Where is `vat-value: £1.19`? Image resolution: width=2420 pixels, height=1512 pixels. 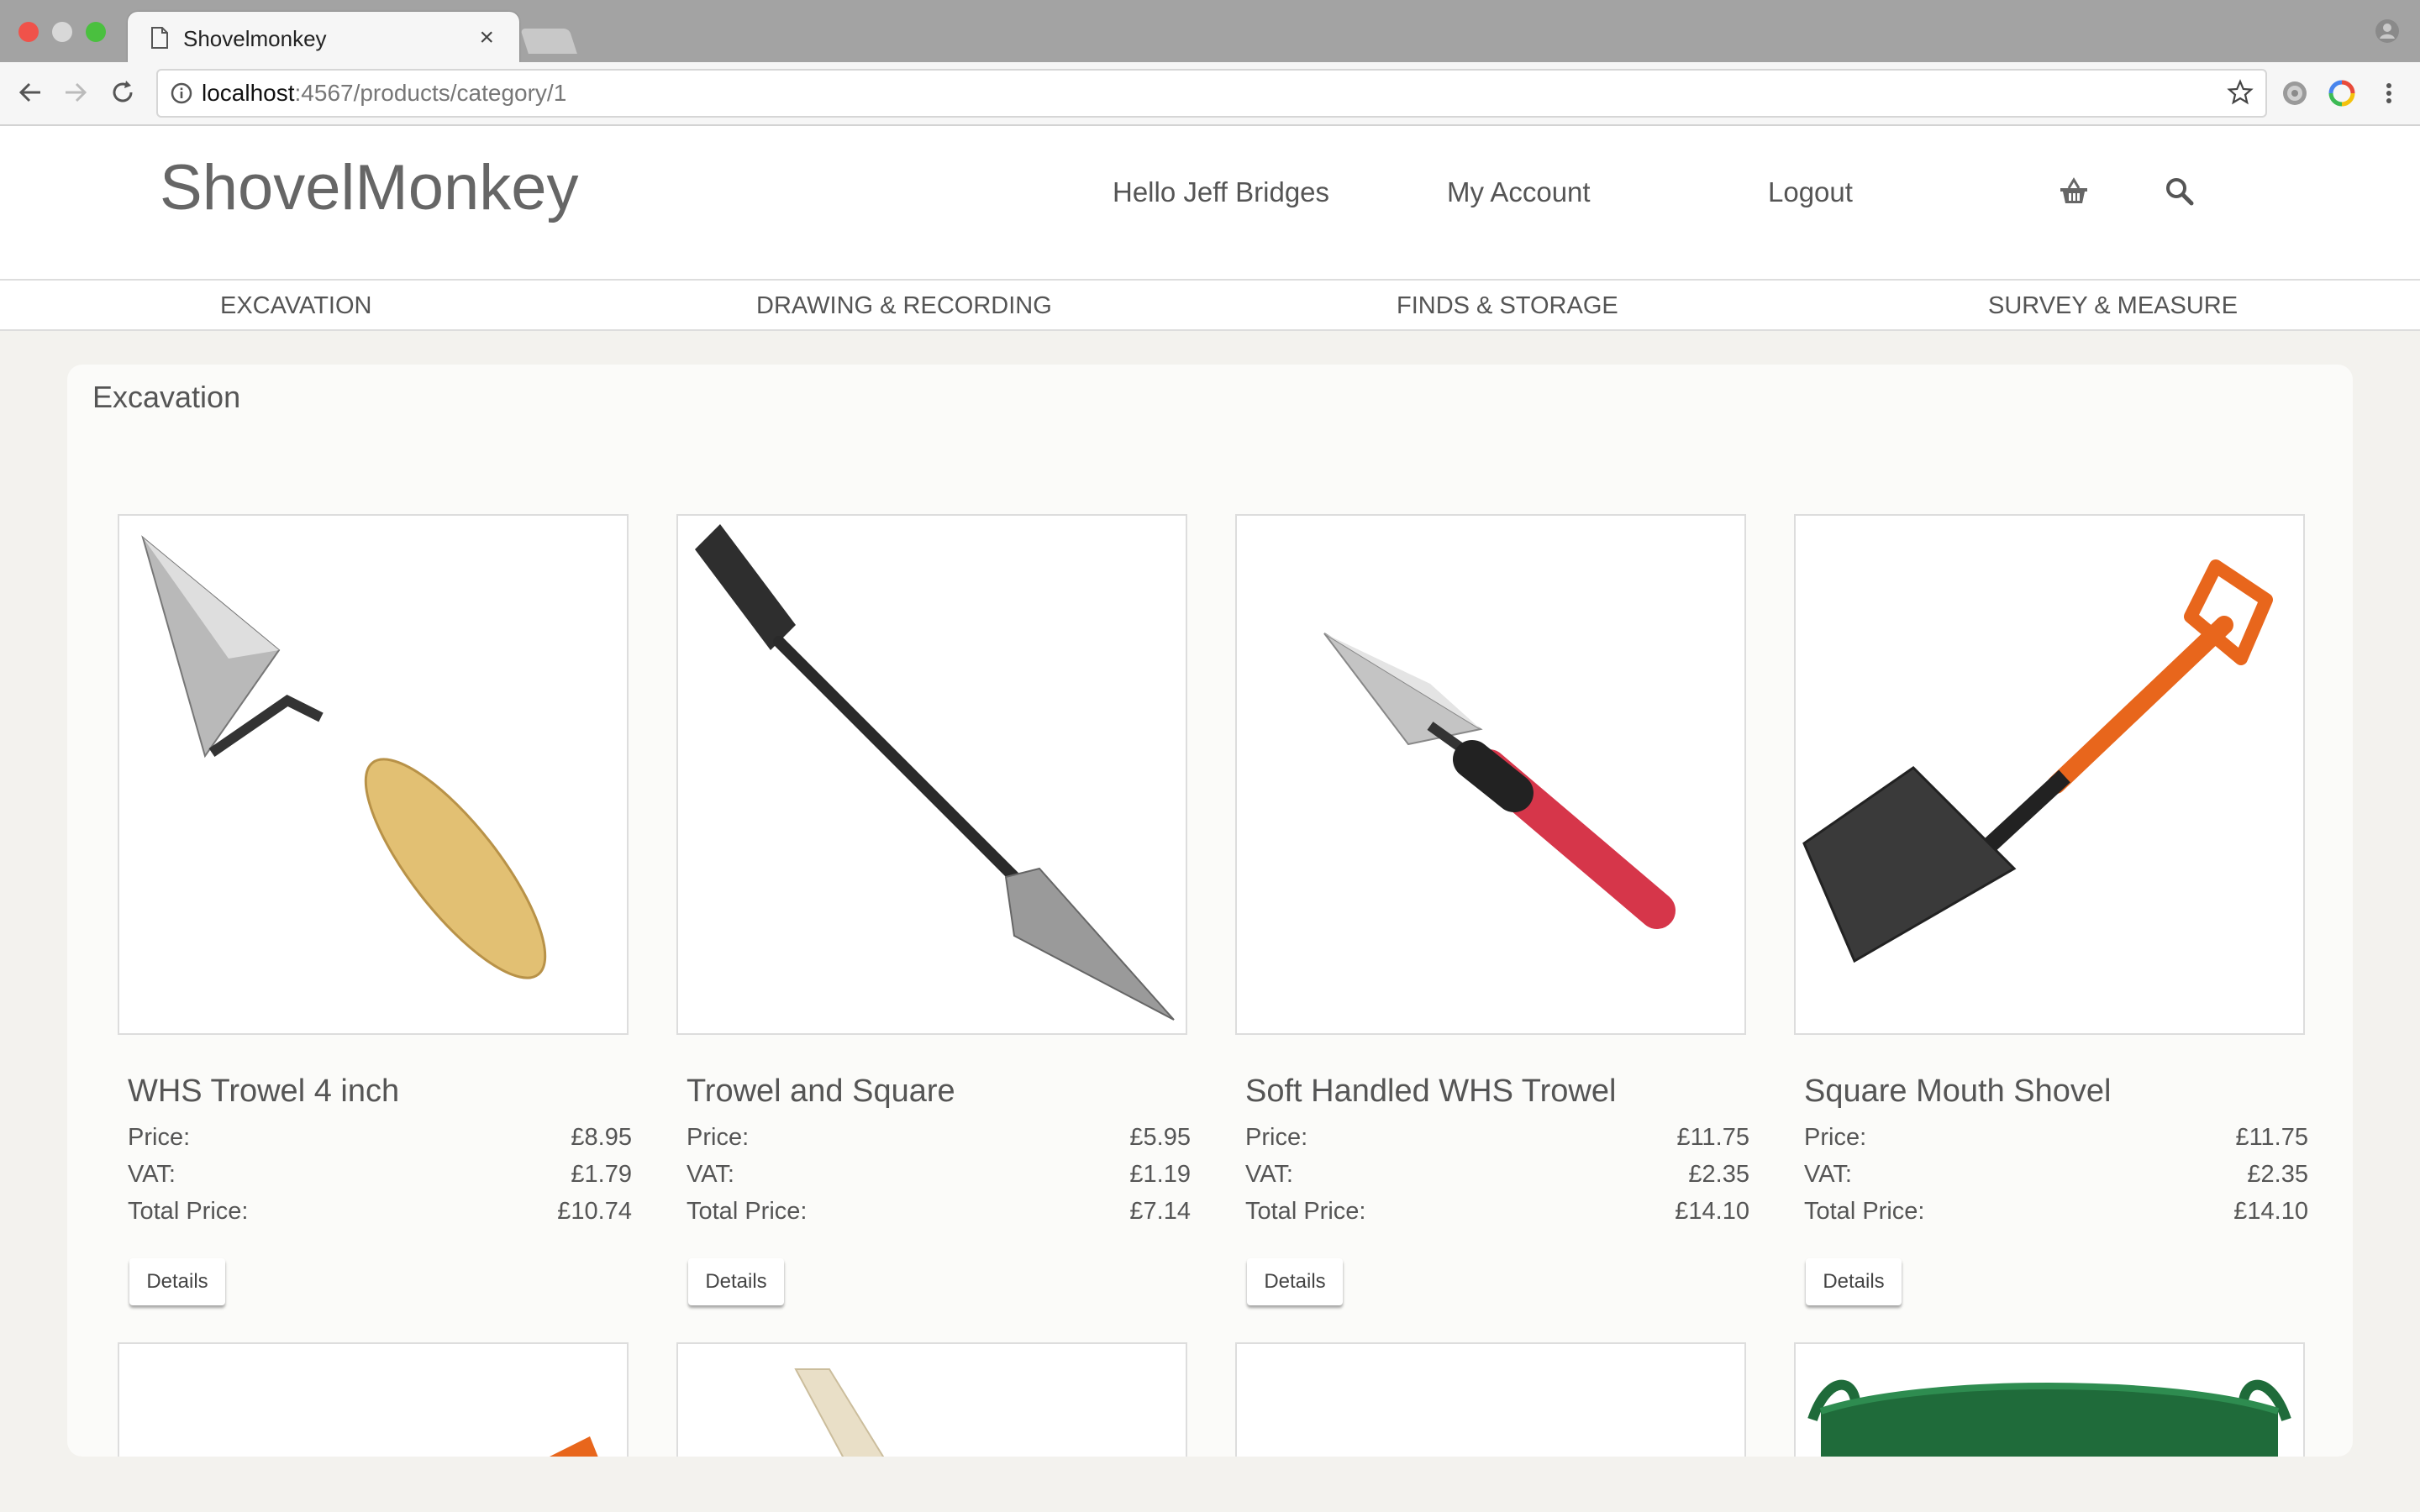
vat-value: £1.19 is located at coordinates (1160, 1174).